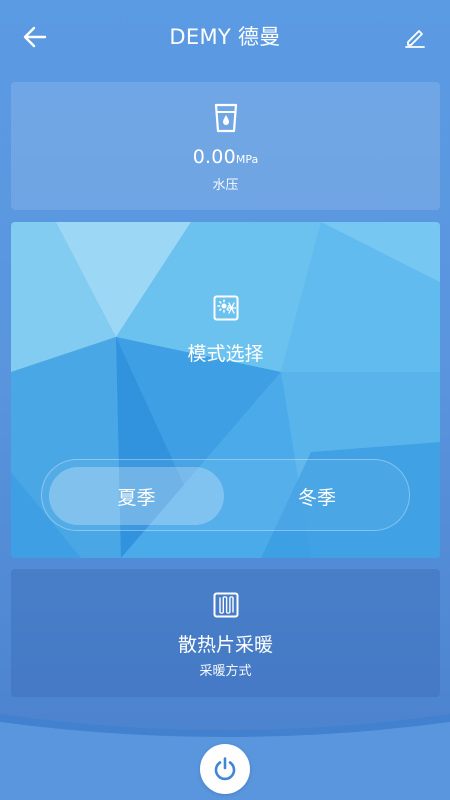 This screenshot has height=800, width=450. What do you see at coordinates (214, 157) in the screenshot?
I see `pressure-value: 0.00` at bounding box center [214, 157].